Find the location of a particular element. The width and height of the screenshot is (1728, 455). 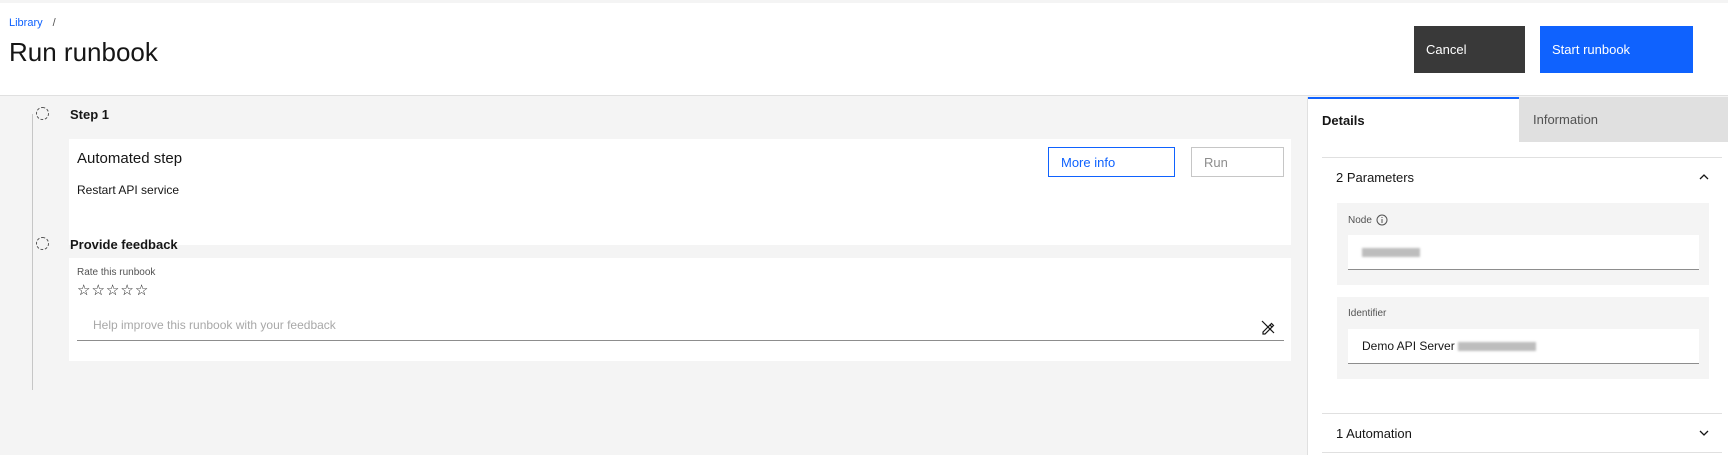

node-parameter: Node is located at coordinates (1523, 244).